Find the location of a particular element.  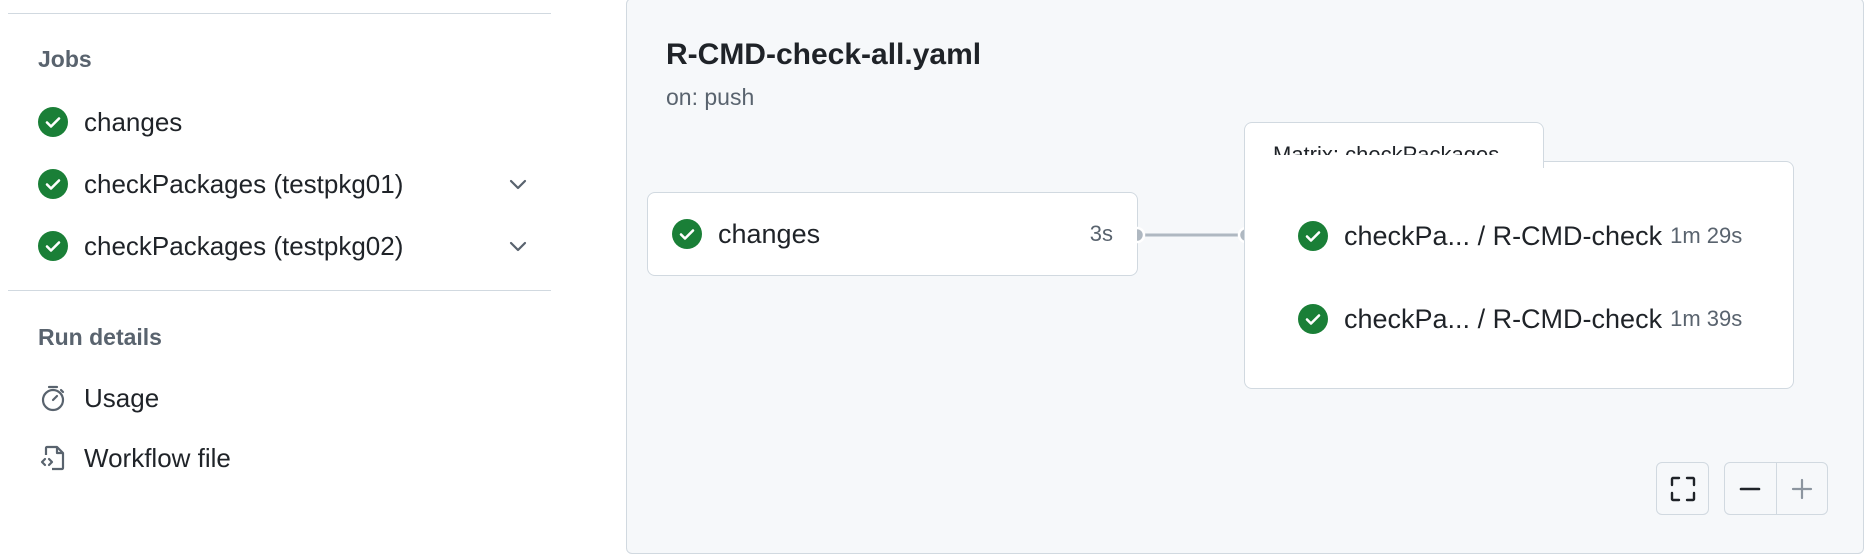

matrix-job-duration: 1m 29s is located at coordinates (1706, 235).